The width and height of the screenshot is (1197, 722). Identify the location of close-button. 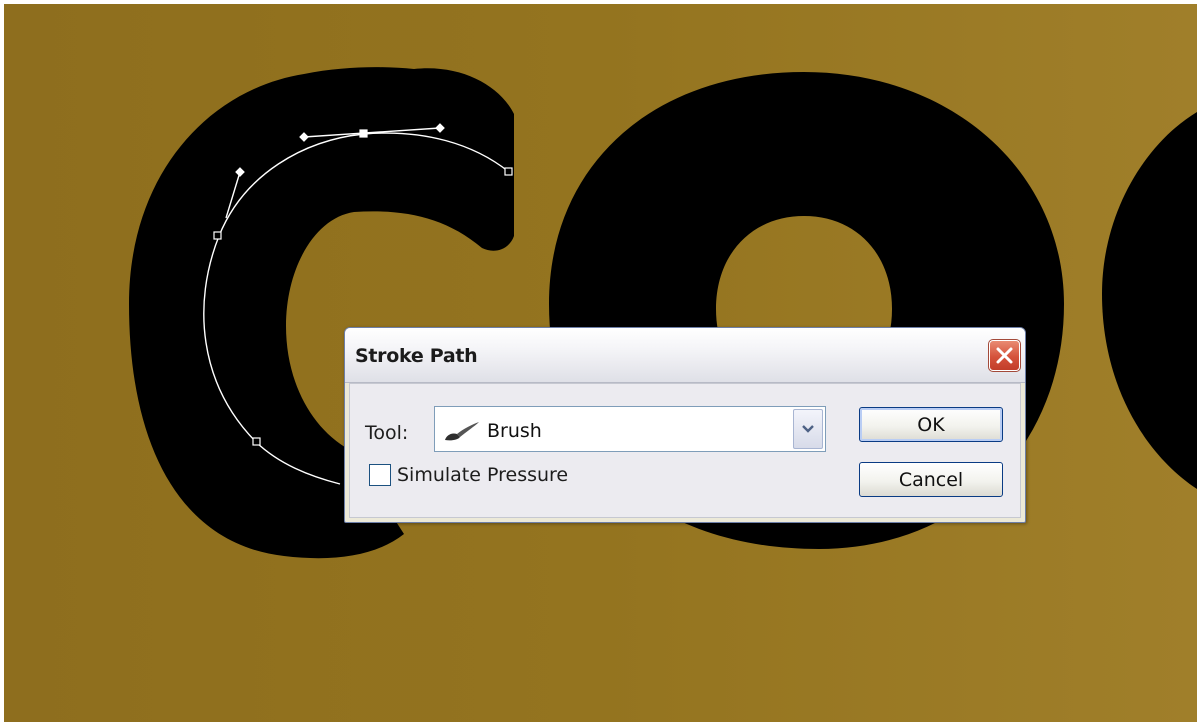
(1004, 355).